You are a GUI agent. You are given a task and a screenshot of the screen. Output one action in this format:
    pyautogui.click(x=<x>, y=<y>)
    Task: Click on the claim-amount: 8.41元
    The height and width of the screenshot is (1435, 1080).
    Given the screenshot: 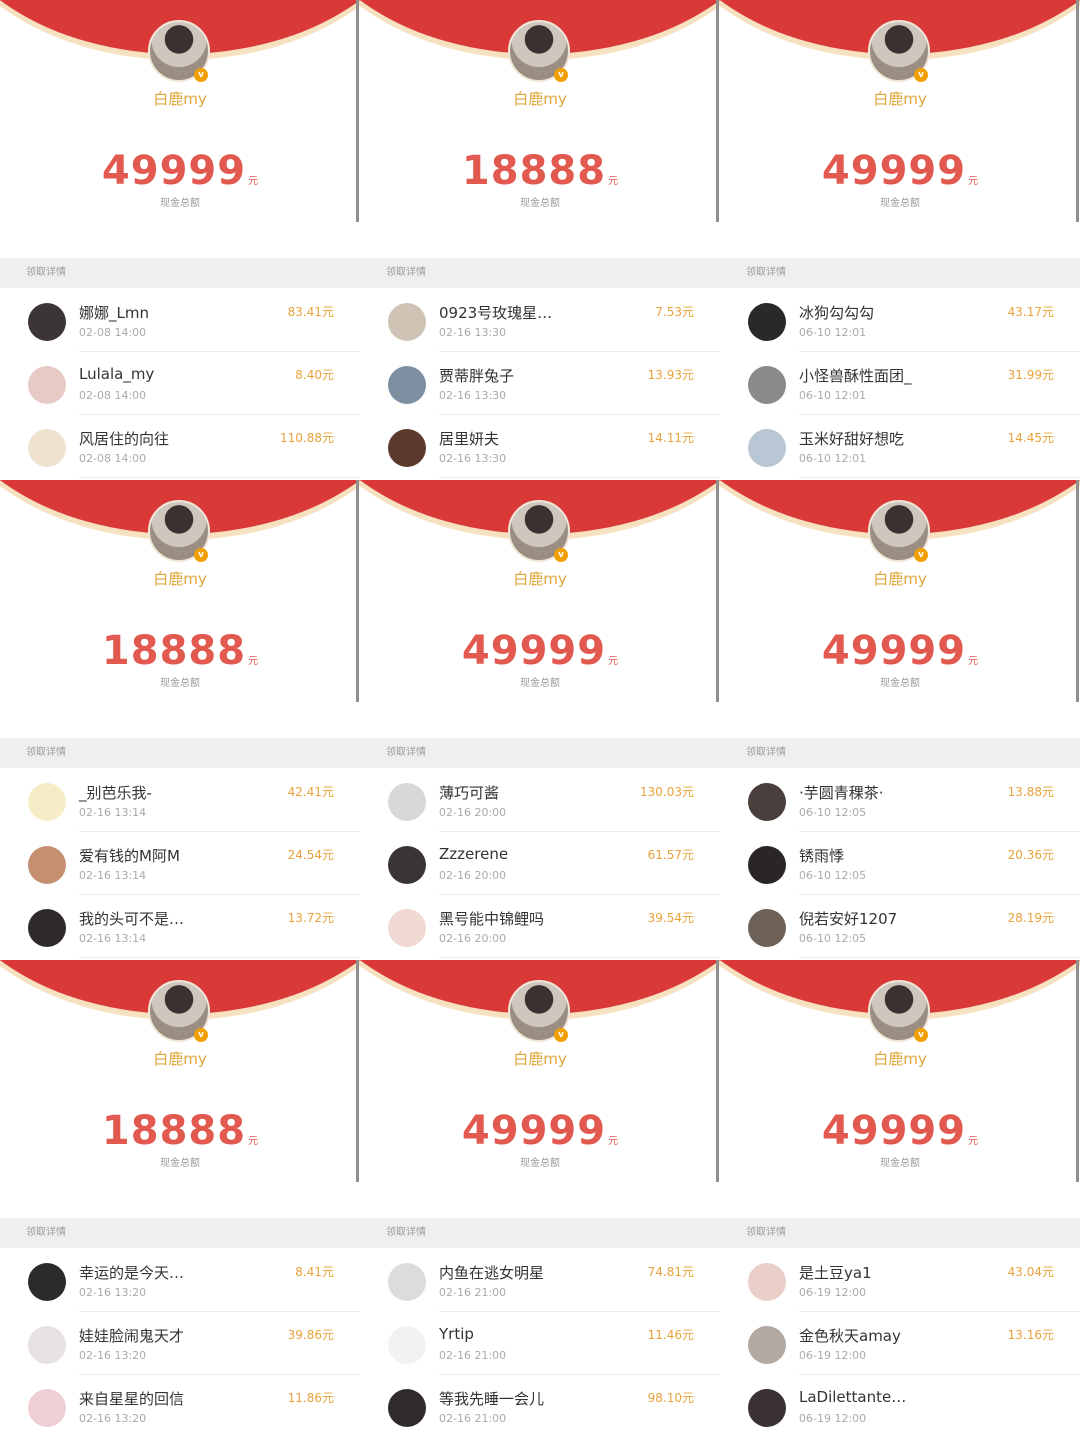 What is the action you would take?
    pyautogui.click(x=314, y=1272)
    